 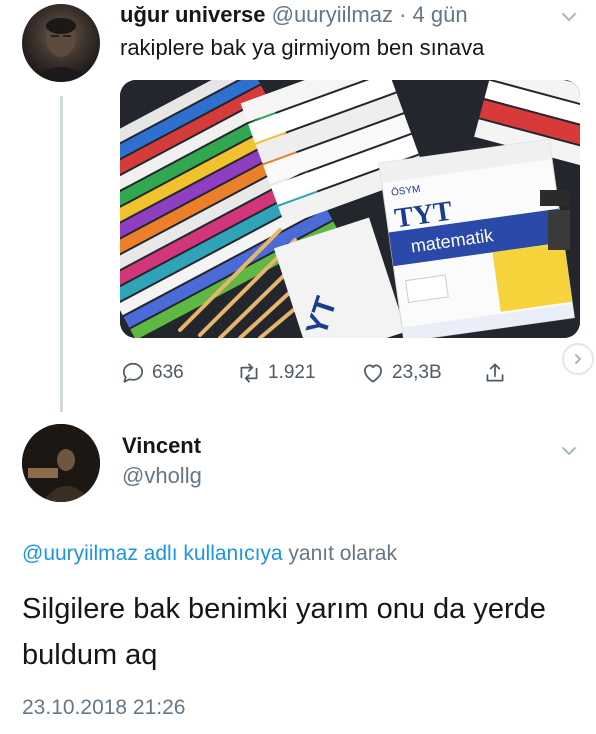 I want to click on heart-icon, so click(x=373, y=373).